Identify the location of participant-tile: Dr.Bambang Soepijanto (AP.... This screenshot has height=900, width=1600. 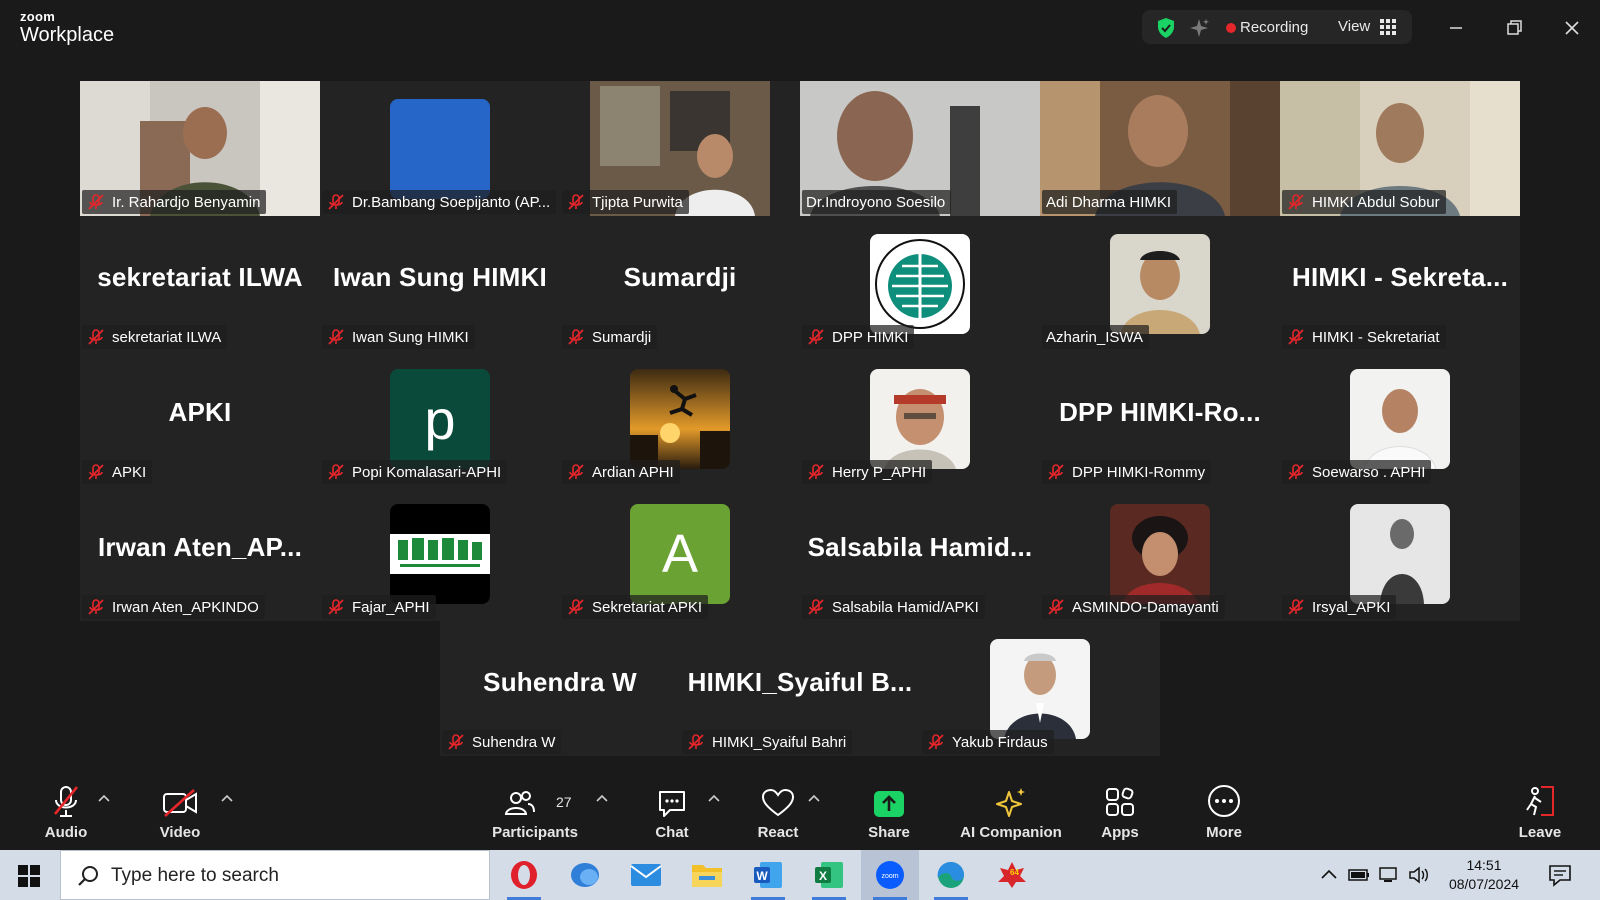
(440, 148).